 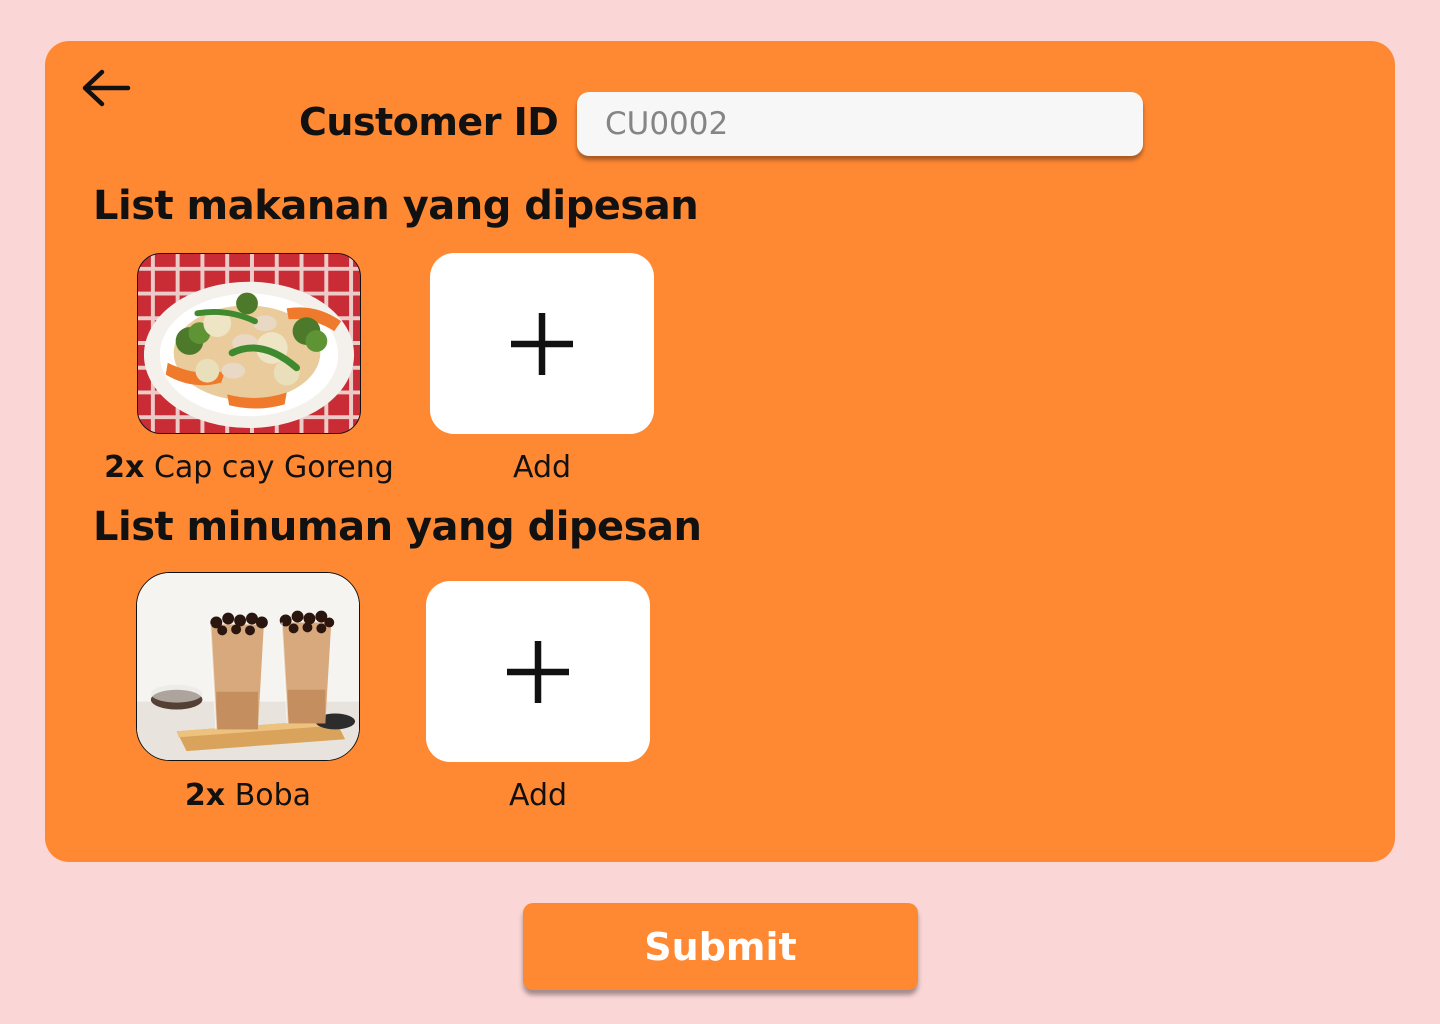 I want to click on drink-item-label: 2x Boba, so click(x=248, y=795).